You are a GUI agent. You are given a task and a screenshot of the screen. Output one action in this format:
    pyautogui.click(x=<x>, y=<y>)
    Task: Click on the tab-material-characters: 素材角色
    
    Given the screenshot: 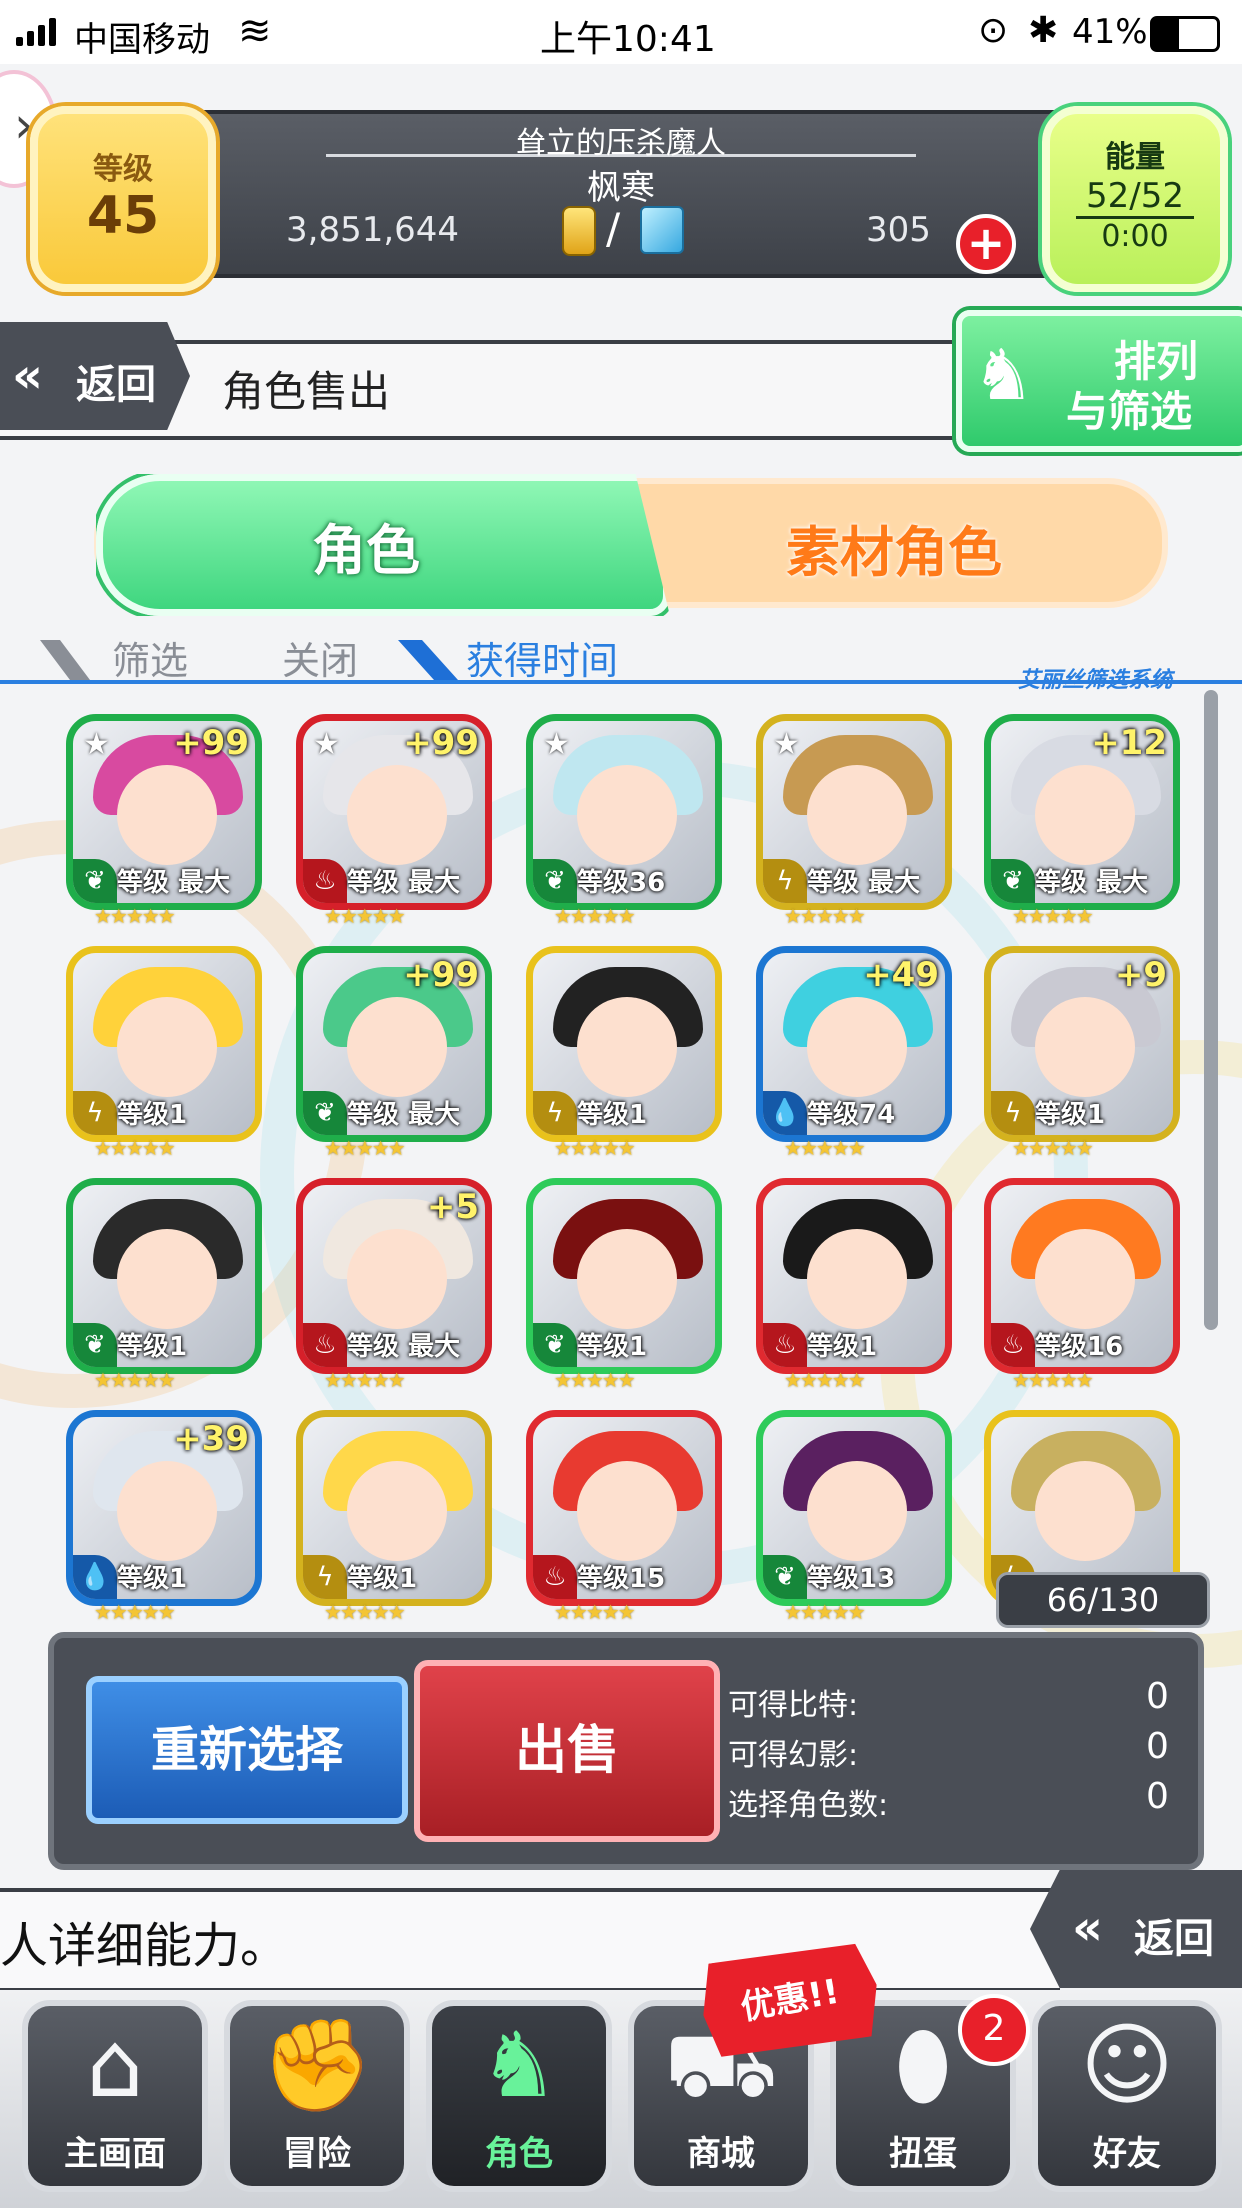 What is the action you would take?
    pyautogui.click(x=894, y=547)
    